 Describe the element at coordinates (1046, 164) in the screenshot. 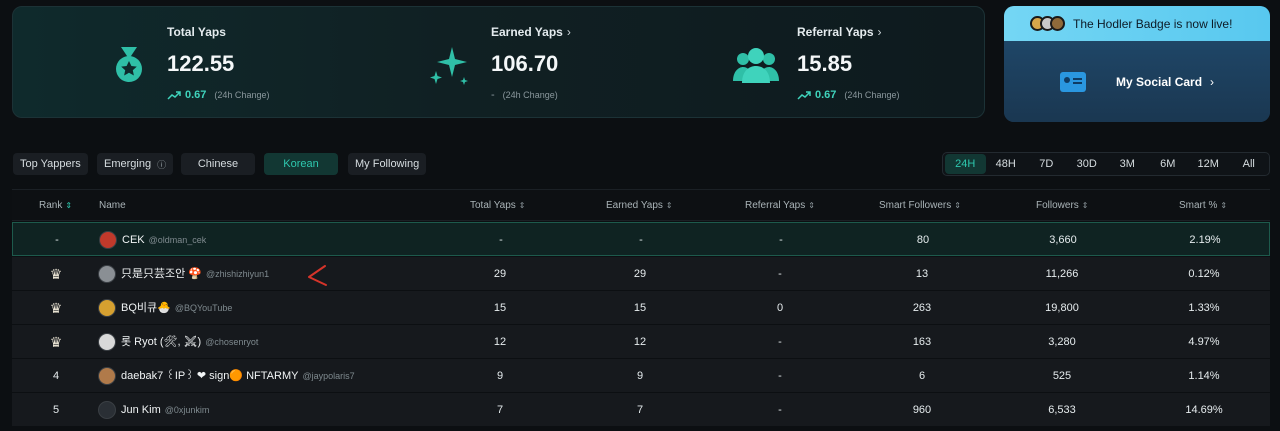

I see `period-7d: 7D` at that location.